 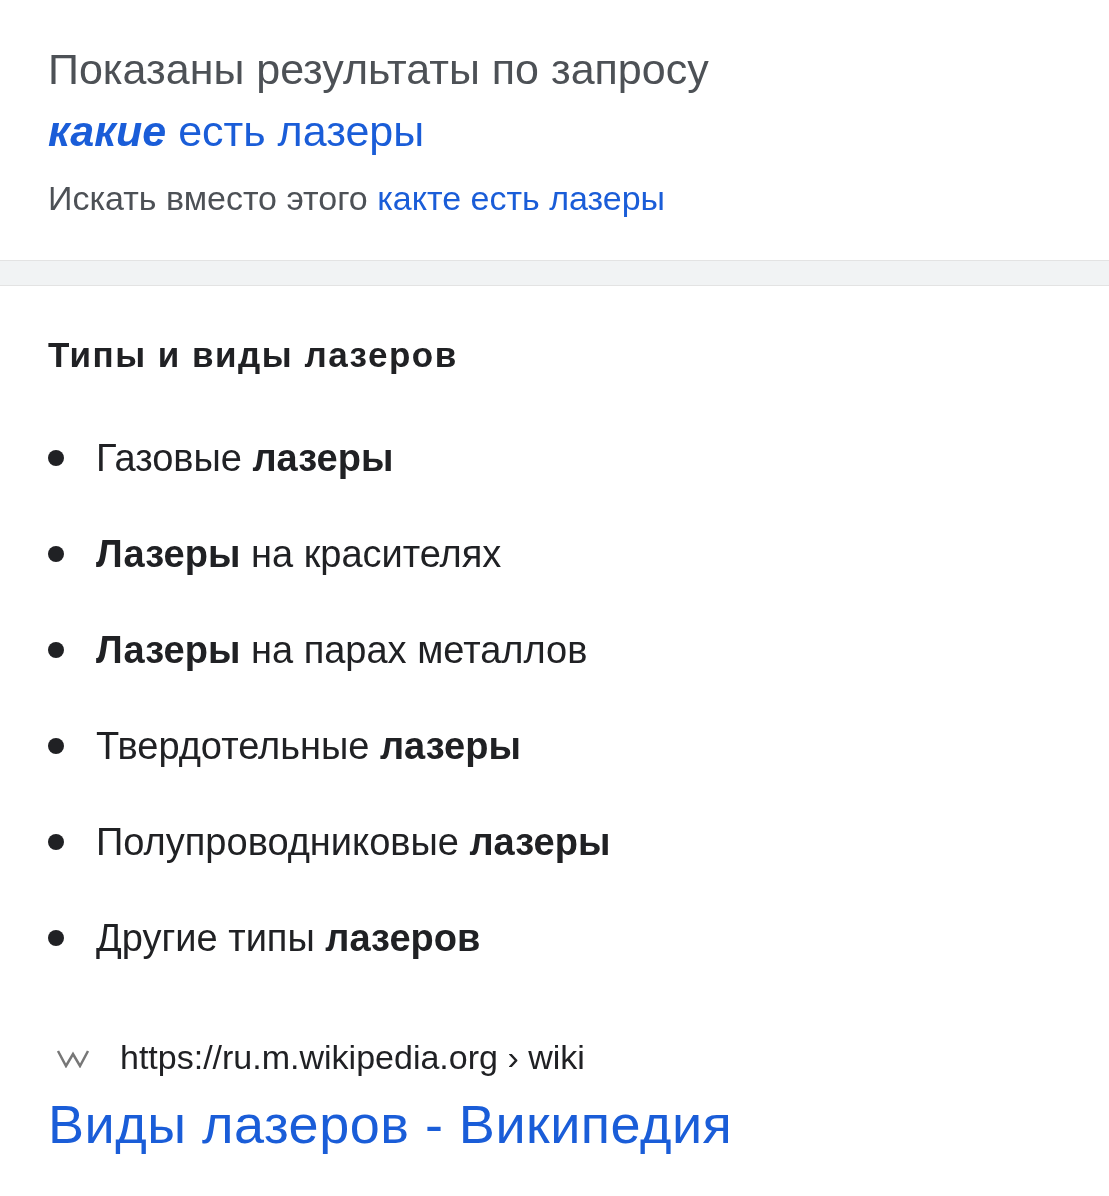 I want to click on showing-results-sentence: Показаны результаты по запросу какие есть лазеры, so click(x=379, y=100).